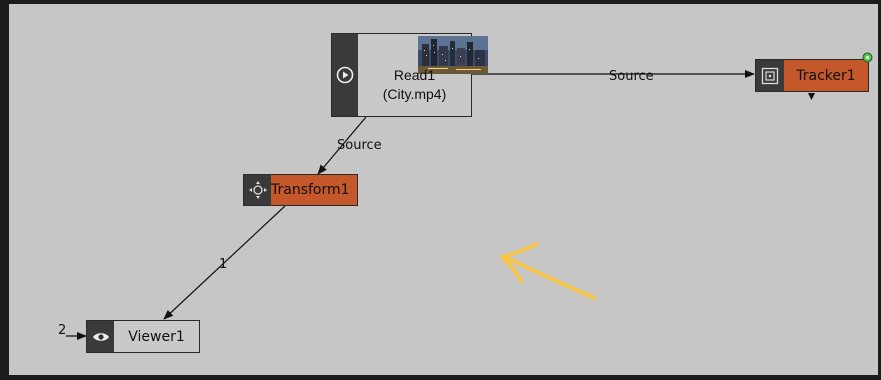  I want to click on eye-icon, so click(101, 337).